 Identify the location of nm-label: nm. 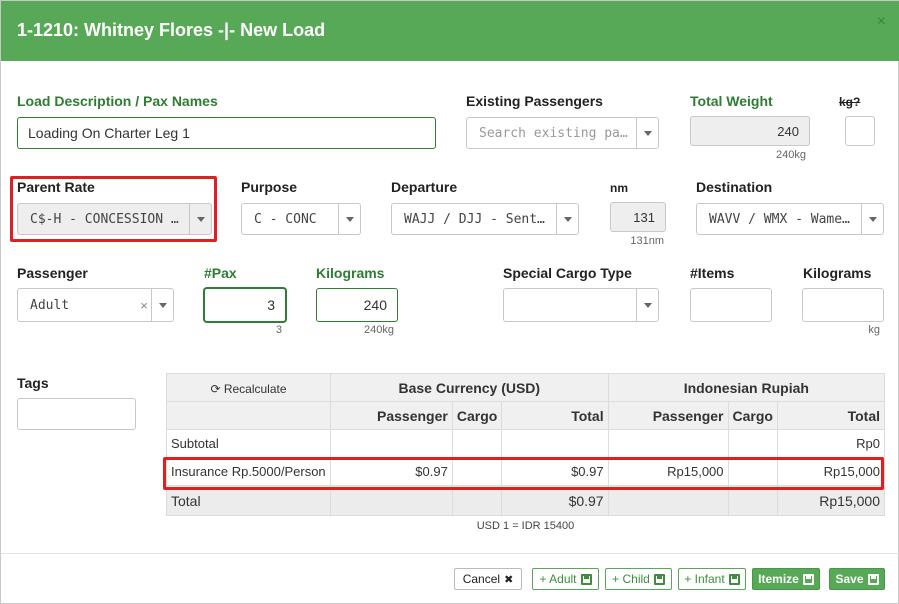
(619, 188).